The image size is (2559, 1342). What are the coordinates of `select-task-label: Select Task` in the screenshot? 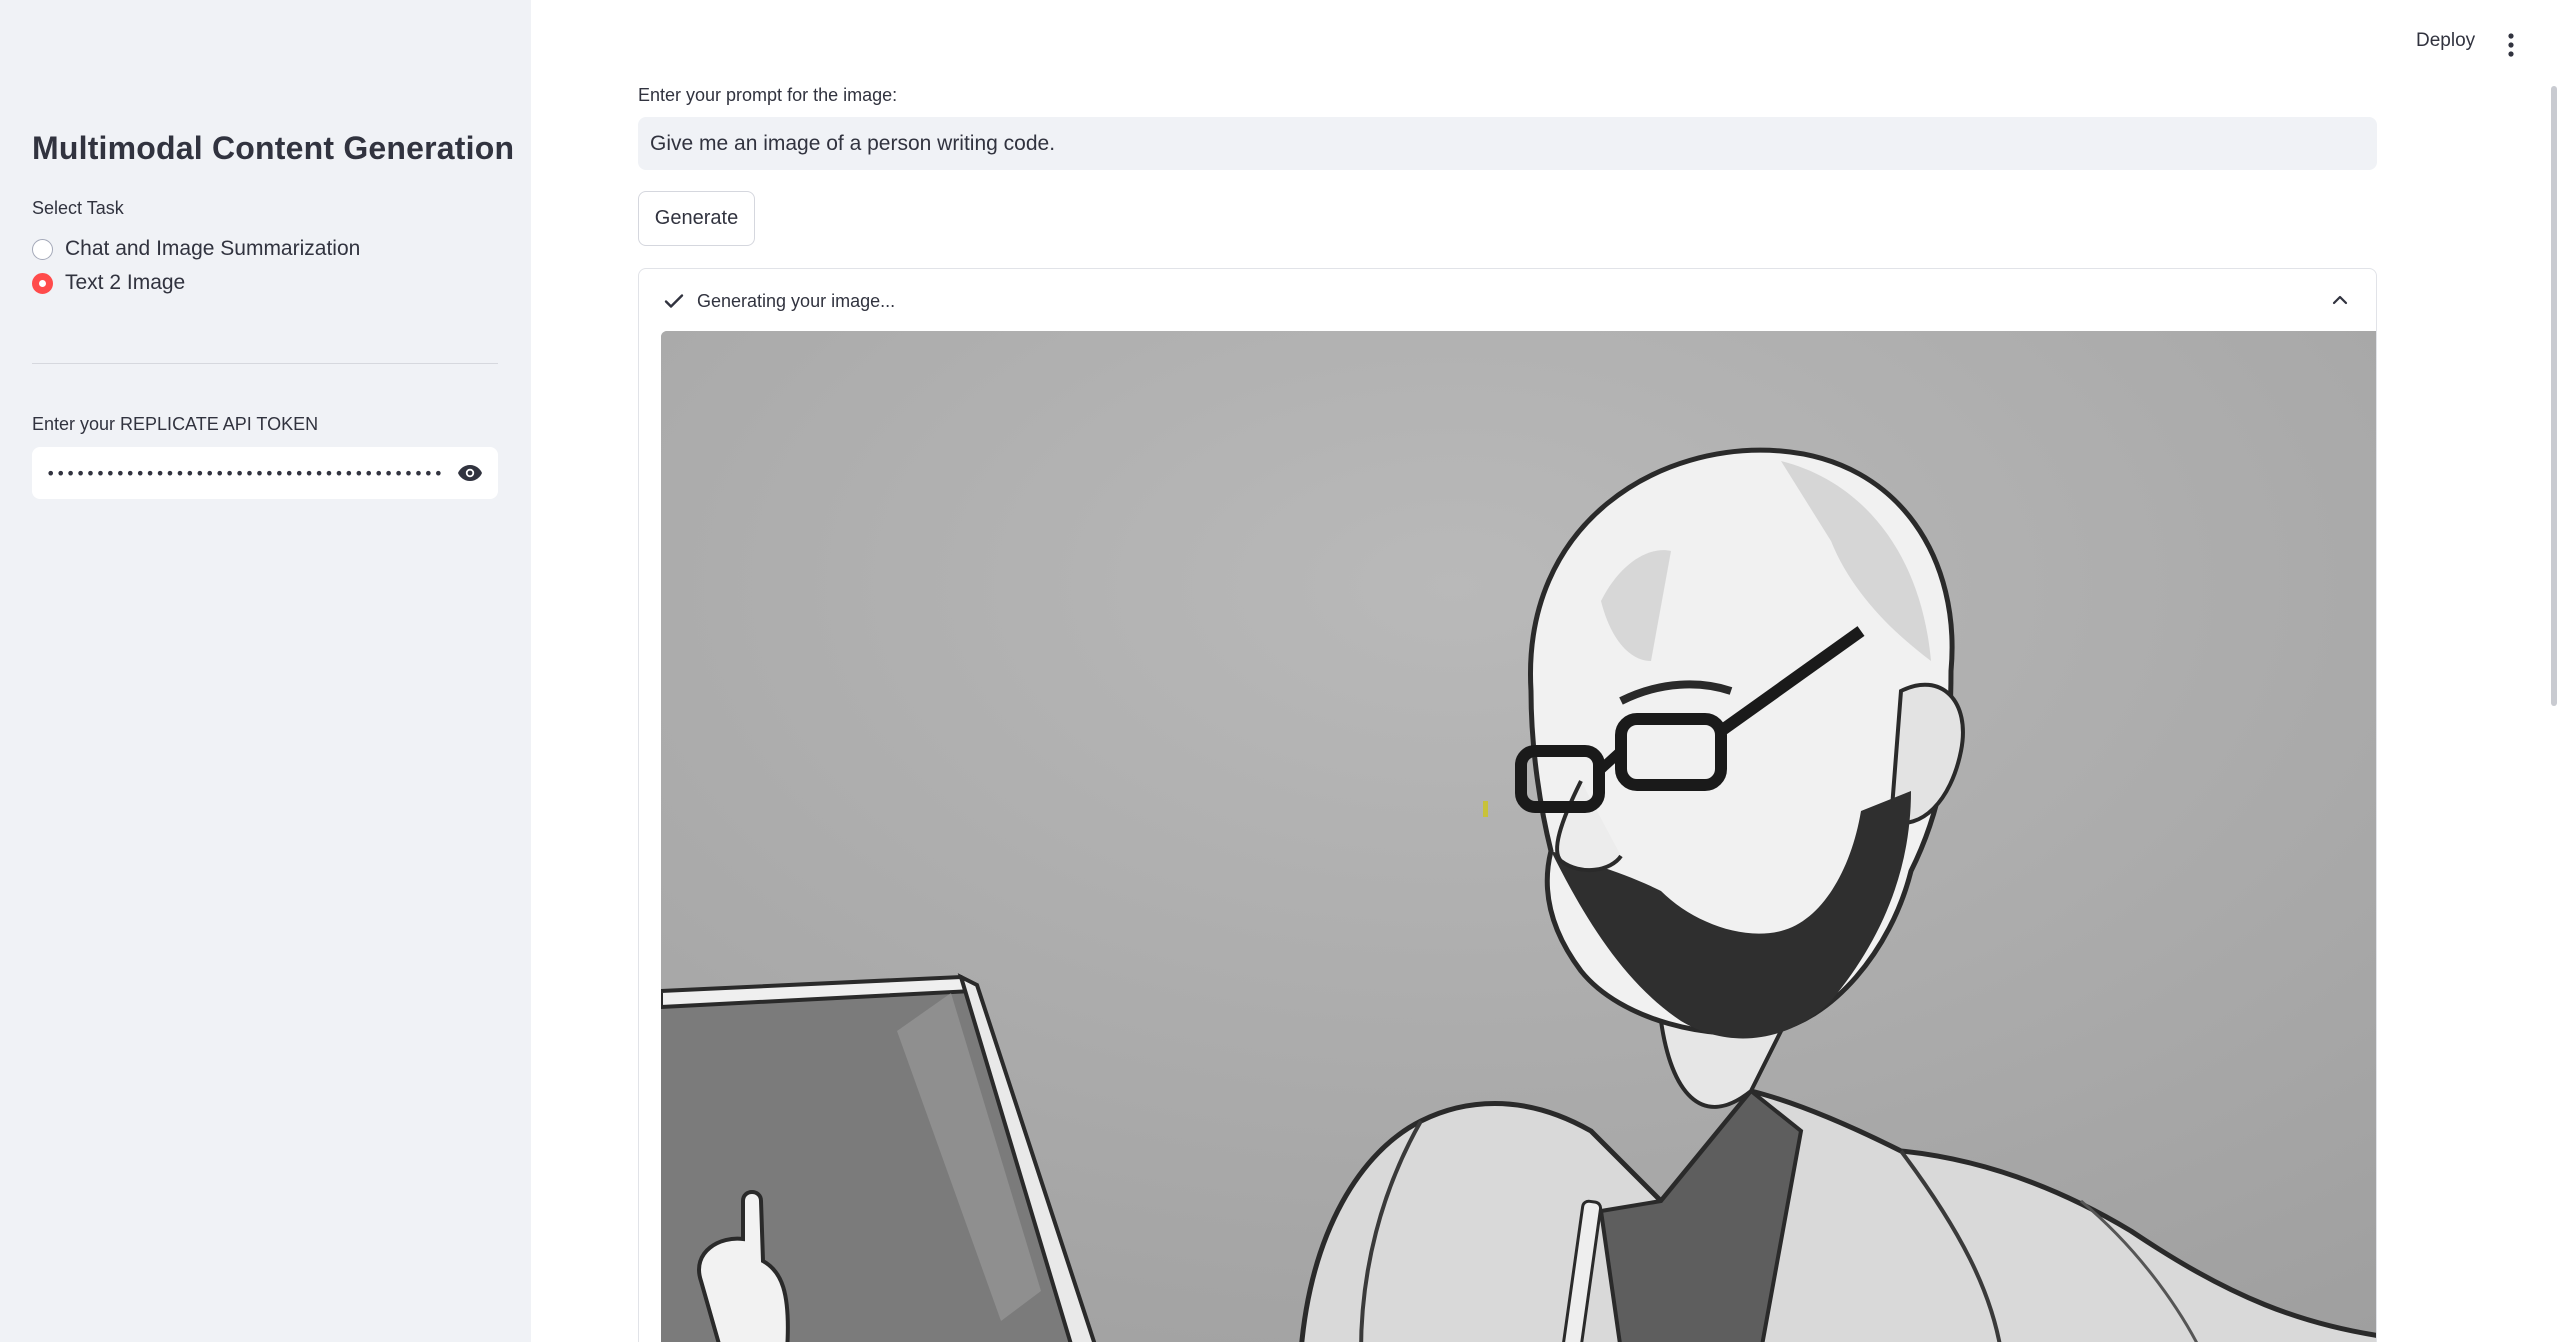 It's located at (78, 208).